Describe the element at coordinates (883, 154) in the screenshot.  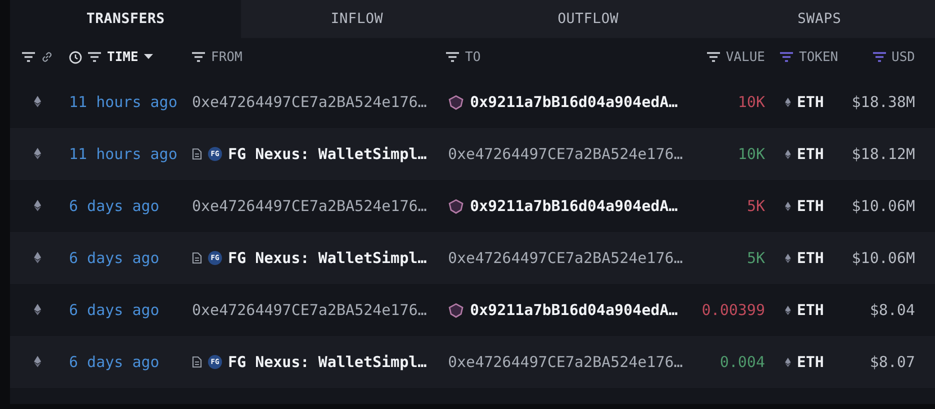
I see `usd-text: $18.12M` at that location.